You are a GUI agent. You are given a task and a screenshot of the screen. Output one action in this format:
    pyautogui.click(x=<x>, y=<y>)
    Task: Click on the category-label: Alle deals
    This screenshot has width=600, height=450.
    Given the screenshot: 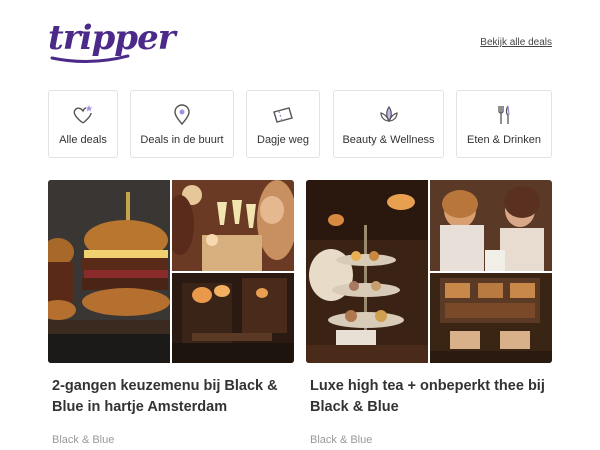 What is the action you would take?
    pyautogui.click(x=83, y=140)
    